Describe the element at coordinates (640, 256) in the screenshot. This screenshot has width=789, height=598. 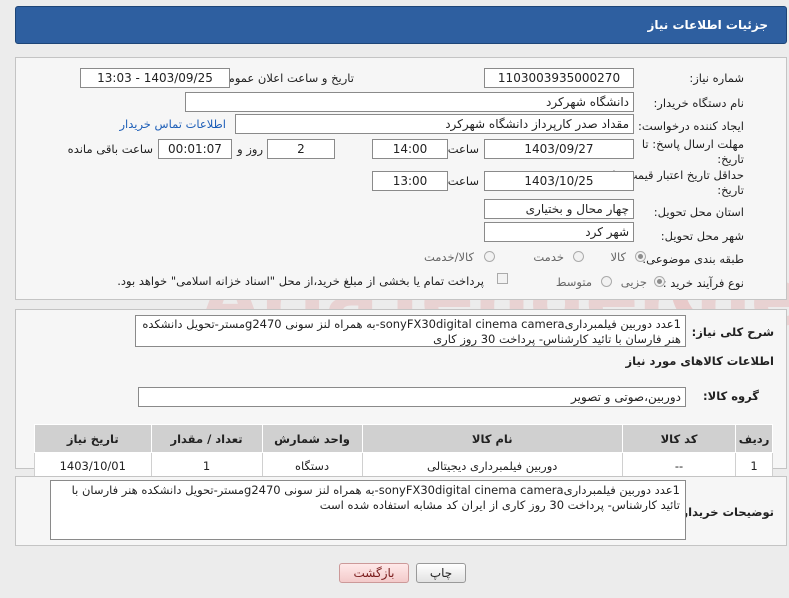
I see `category-radio-goods` at that location.